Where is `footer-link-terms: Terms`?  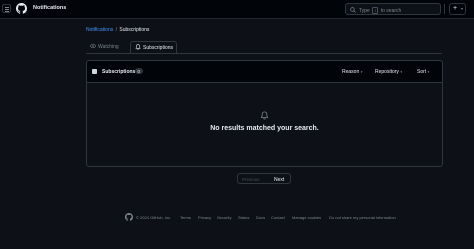 footer-link-terms: Terms is located at coordinates (185, 217).